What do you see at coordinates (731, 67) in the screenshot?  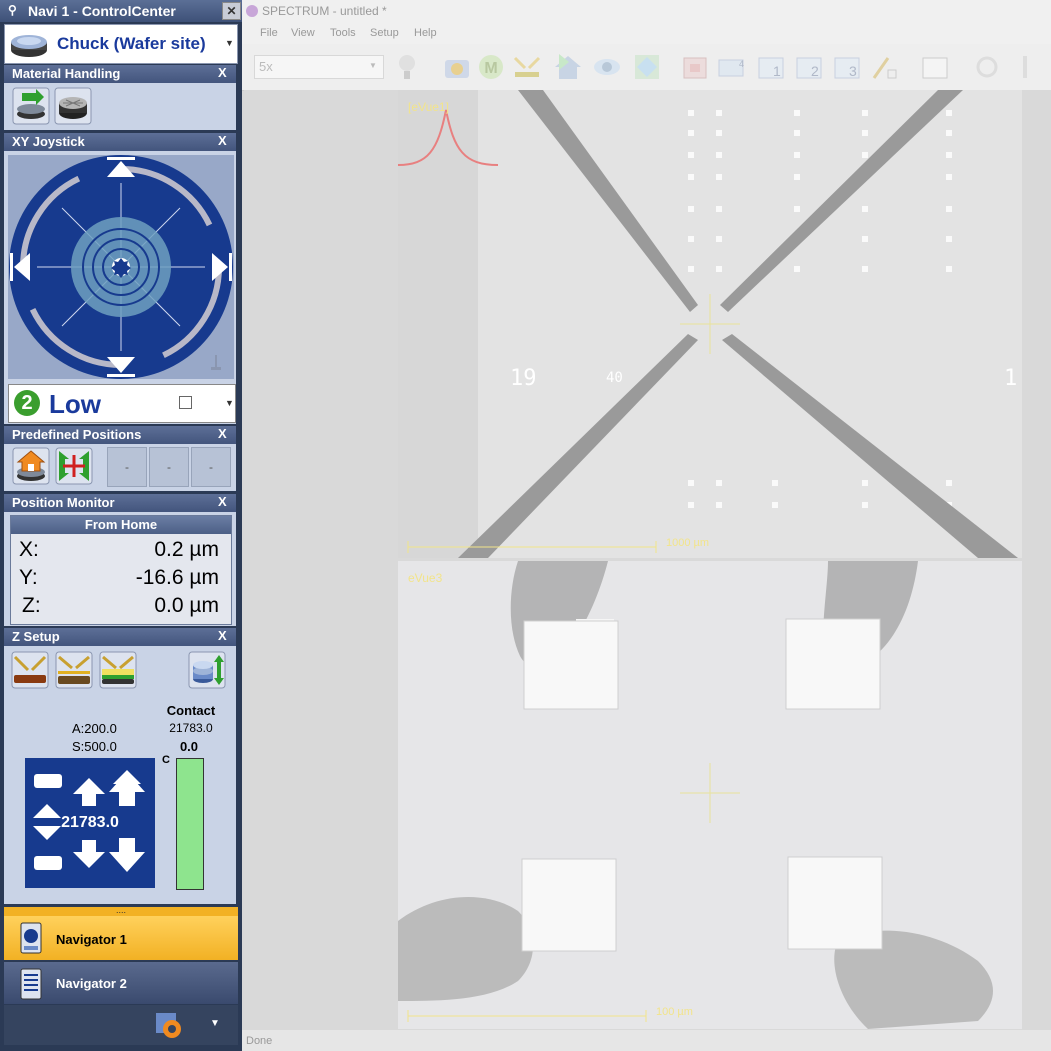 I see `screen-4-icon: 4` at bounding box center [731, 67].